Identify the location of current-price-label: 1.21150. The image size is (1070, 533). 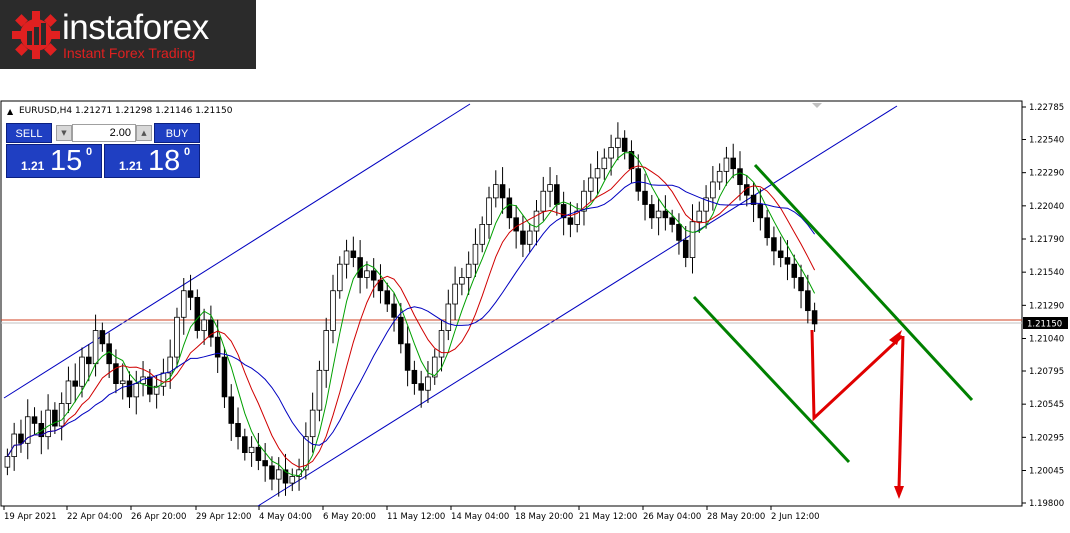
(1045, 323).